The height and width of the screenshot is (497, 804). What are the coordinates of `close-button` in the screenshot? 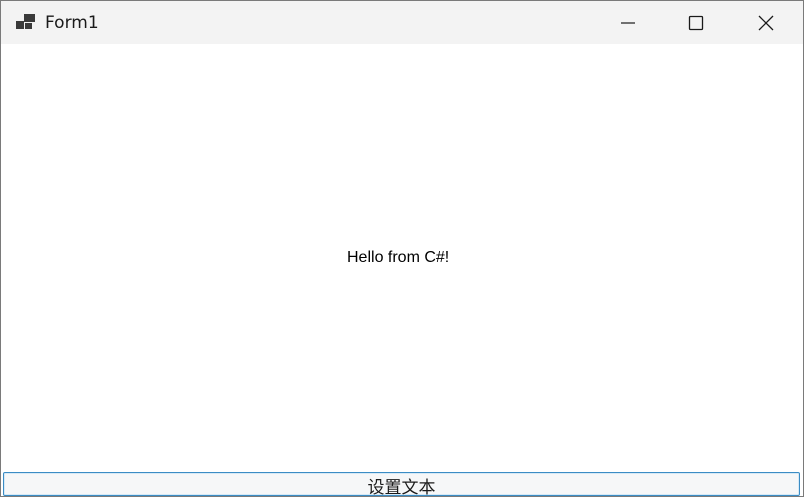 It's located at (766, 22).